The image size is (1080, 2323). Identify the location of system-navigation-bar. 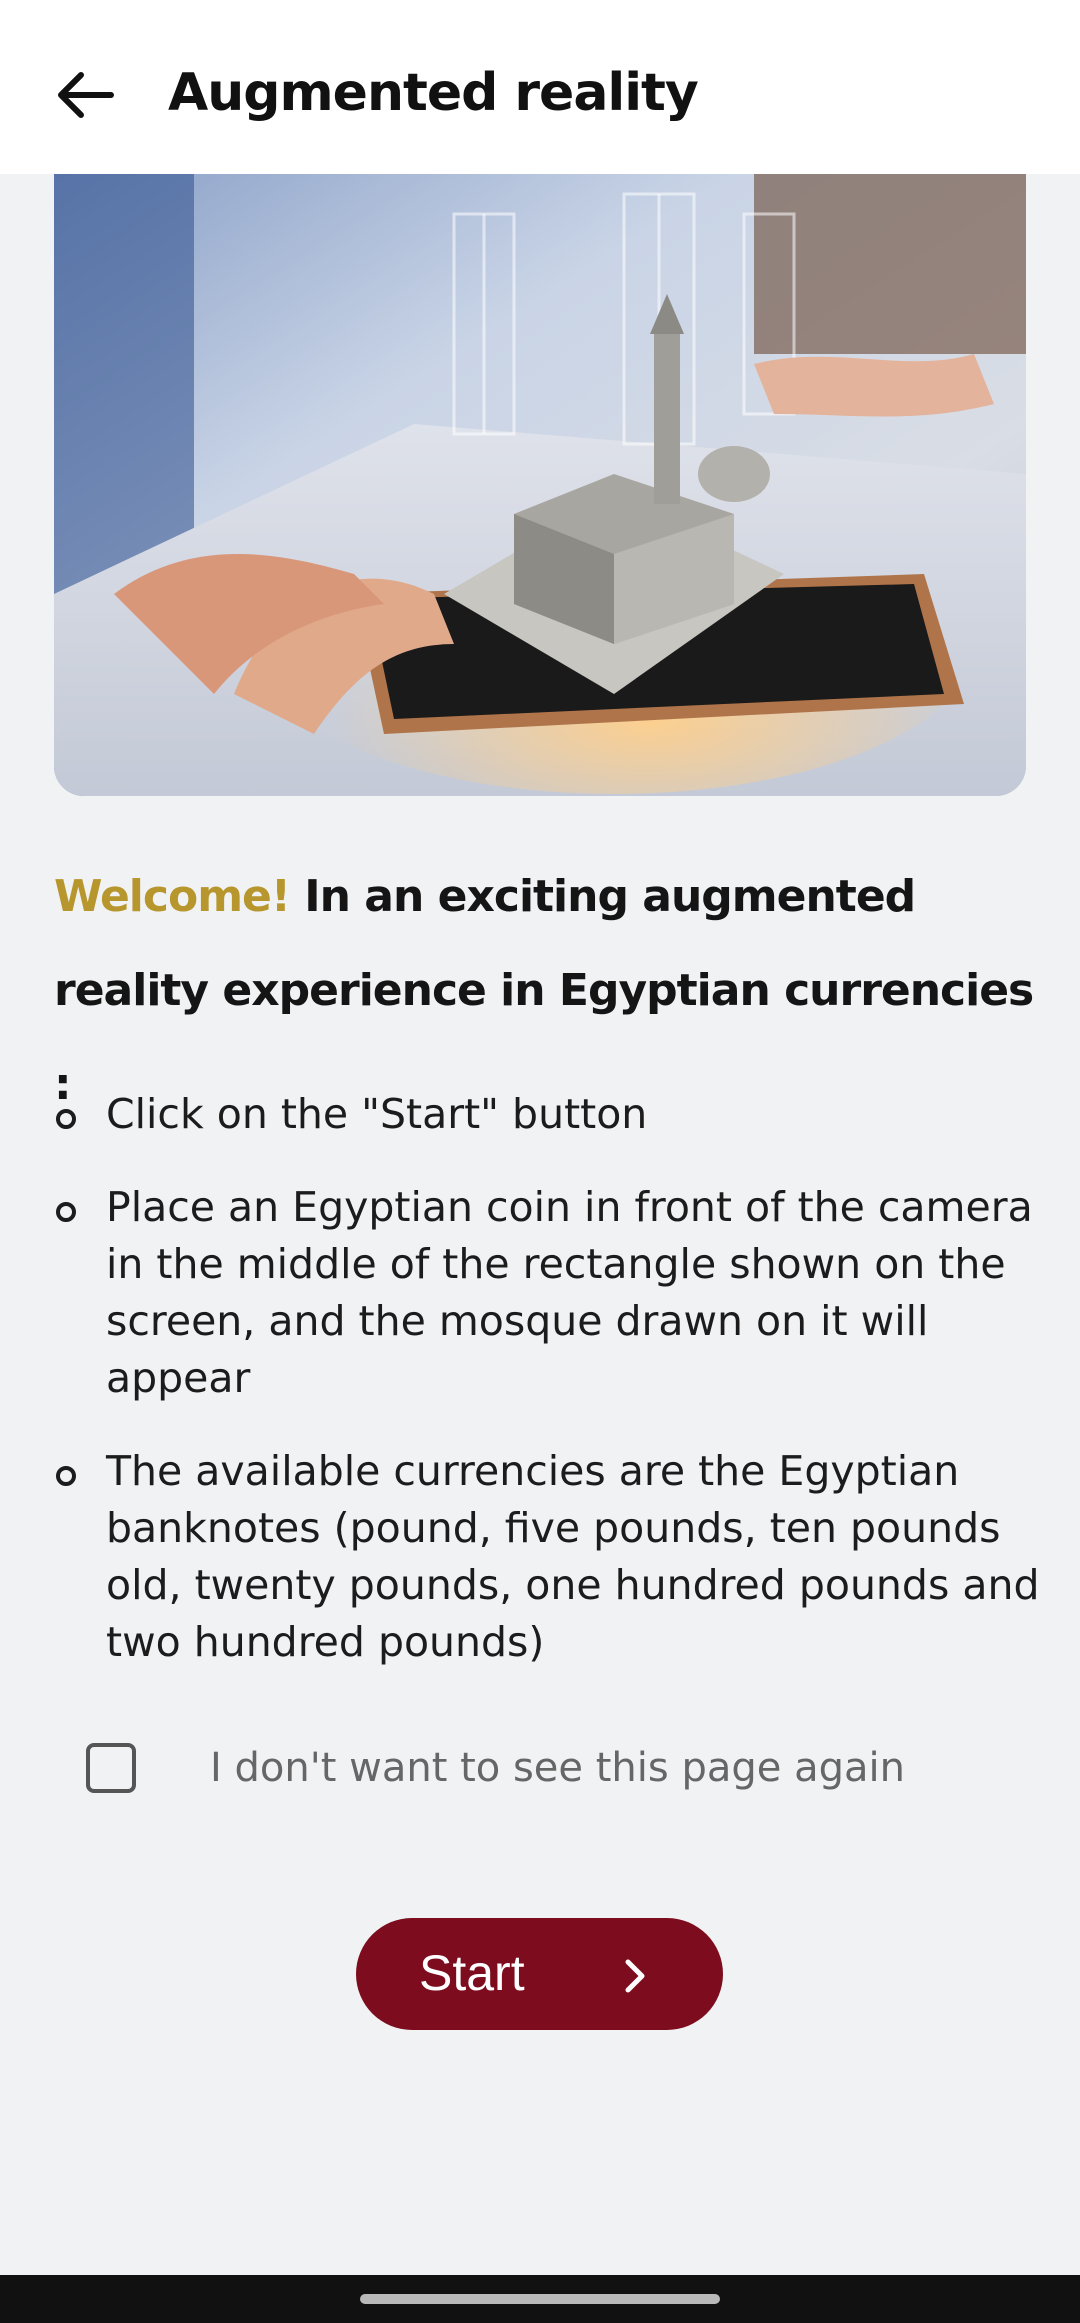
(540, 2299).